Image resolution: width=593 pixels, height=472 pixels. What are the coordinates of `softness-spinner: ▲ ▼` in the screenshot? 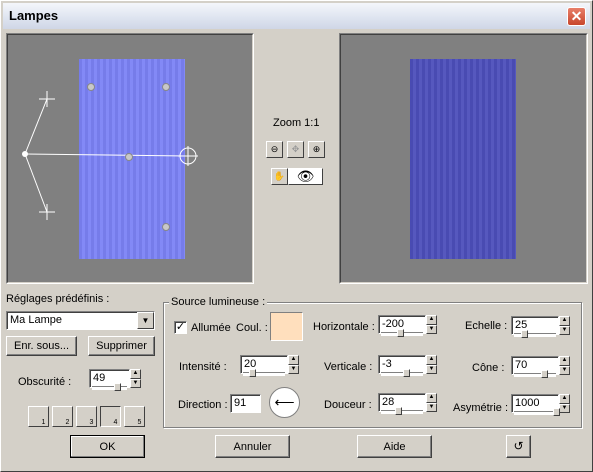 It's located at (431, 402).